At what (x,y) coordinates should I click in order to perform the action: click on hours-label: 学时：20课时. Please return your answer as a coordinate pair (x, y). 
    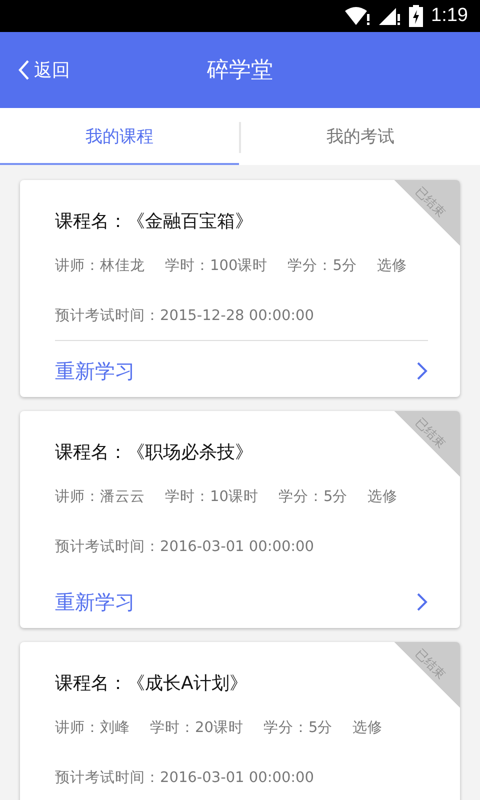
    Looking at the image, I should click on (197, 728).